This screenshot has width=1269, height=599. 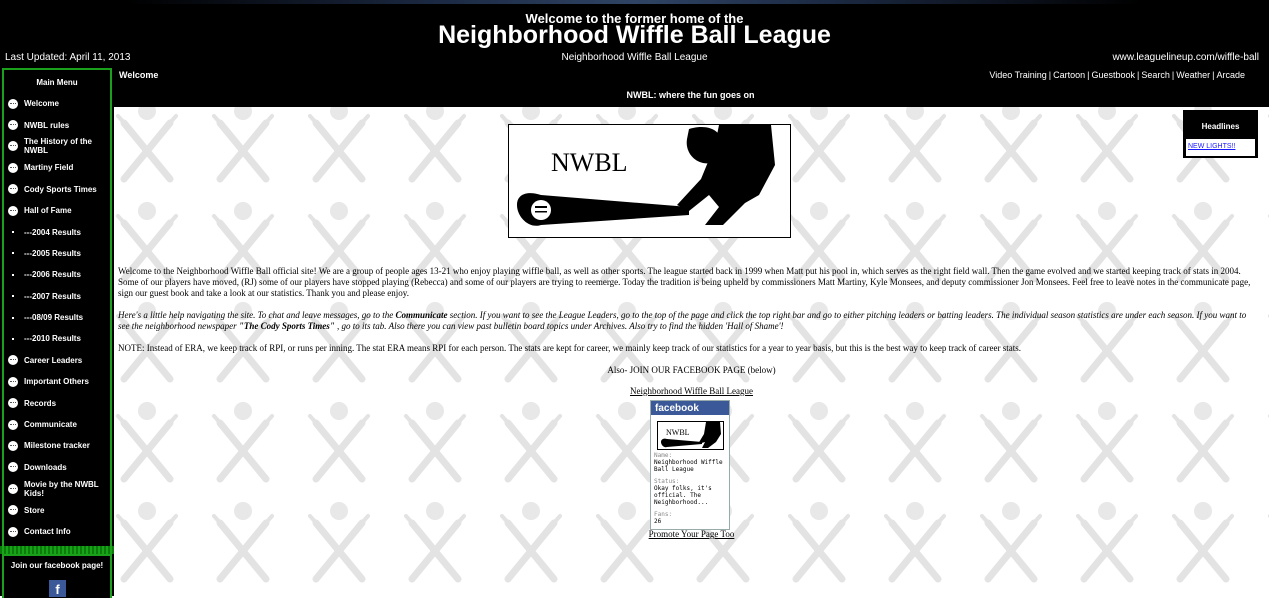 What do you see at coordinates (57, 124) in the screenshot?
I see `sidebar-item-nwbl-rules: NWBL rules` at bounding box center [57, 124].